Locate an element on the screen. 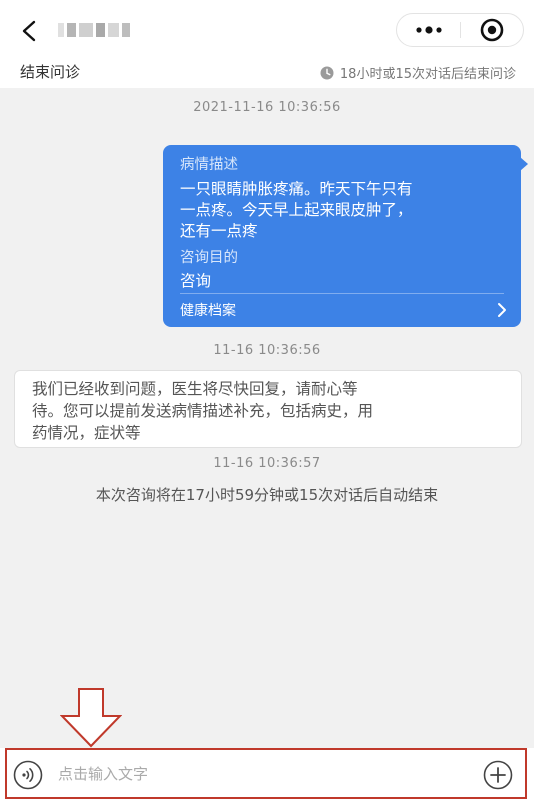 The width and height of the screenshot is (534, 801). bubble-tail is located at coordinates (524, 164).